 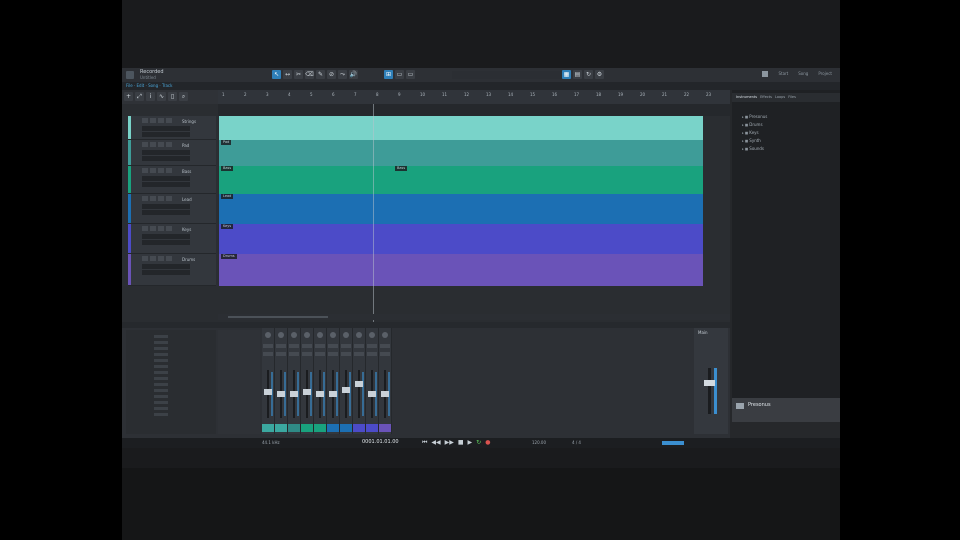 I want to click on paint-tool-icon: ✎, so click(x=320, y=74).